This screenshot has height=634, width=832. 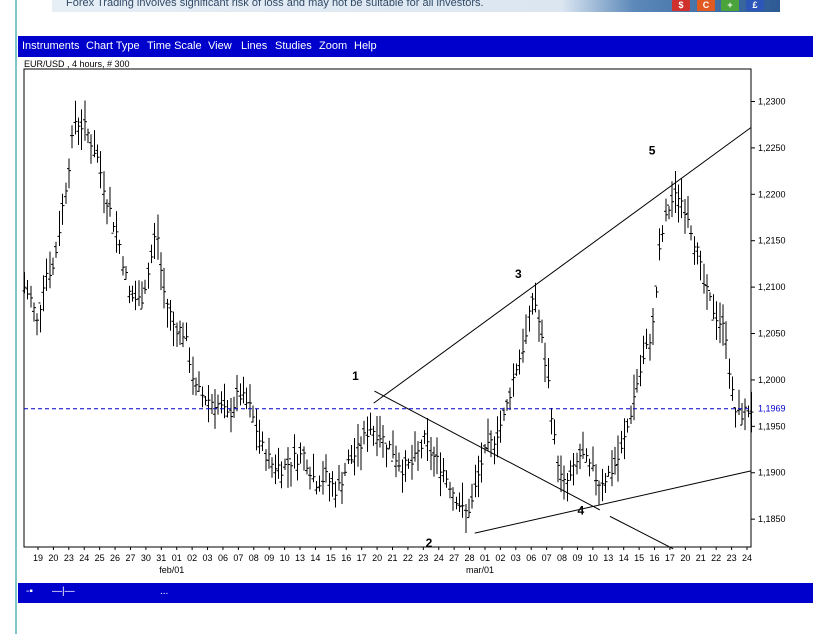 What do you see at coordinates (115, 558) in the screenshot?
I see `x-tick-label: 26` at bounding box center [115, 558].